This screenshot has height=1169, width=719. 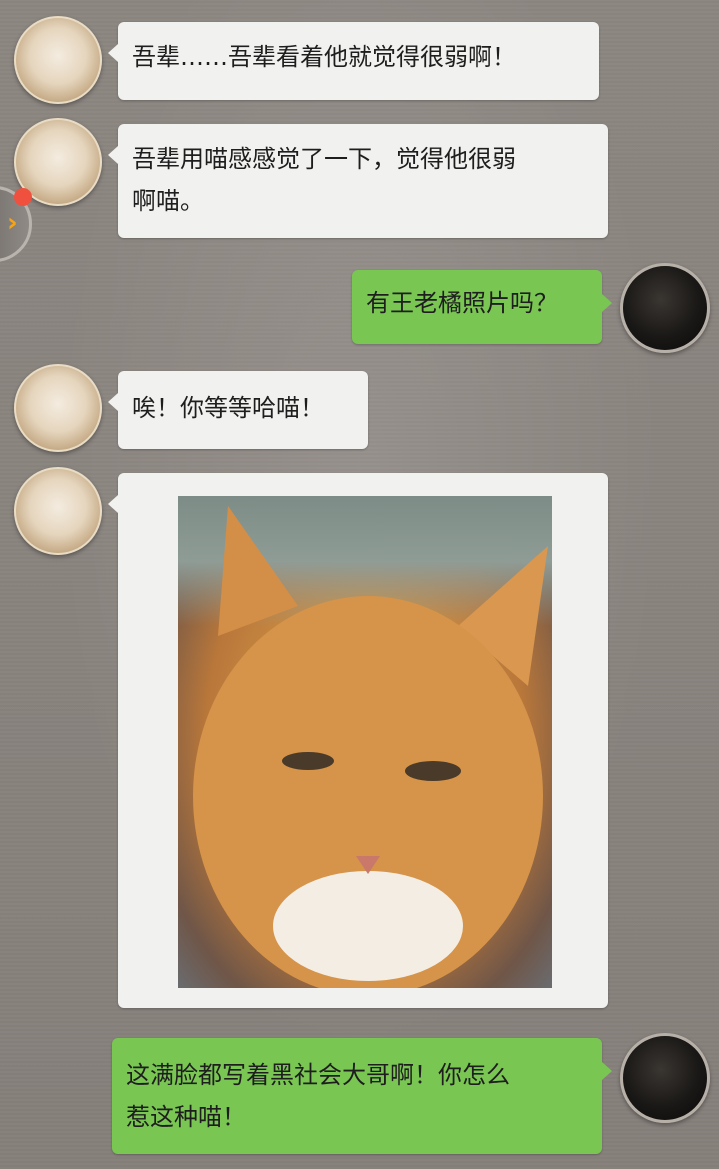 I want to click on message-bubble-received: 吾辈用喵感感觉了一下，觉得他很弱 啊喵。, so click(x=358, y=181).